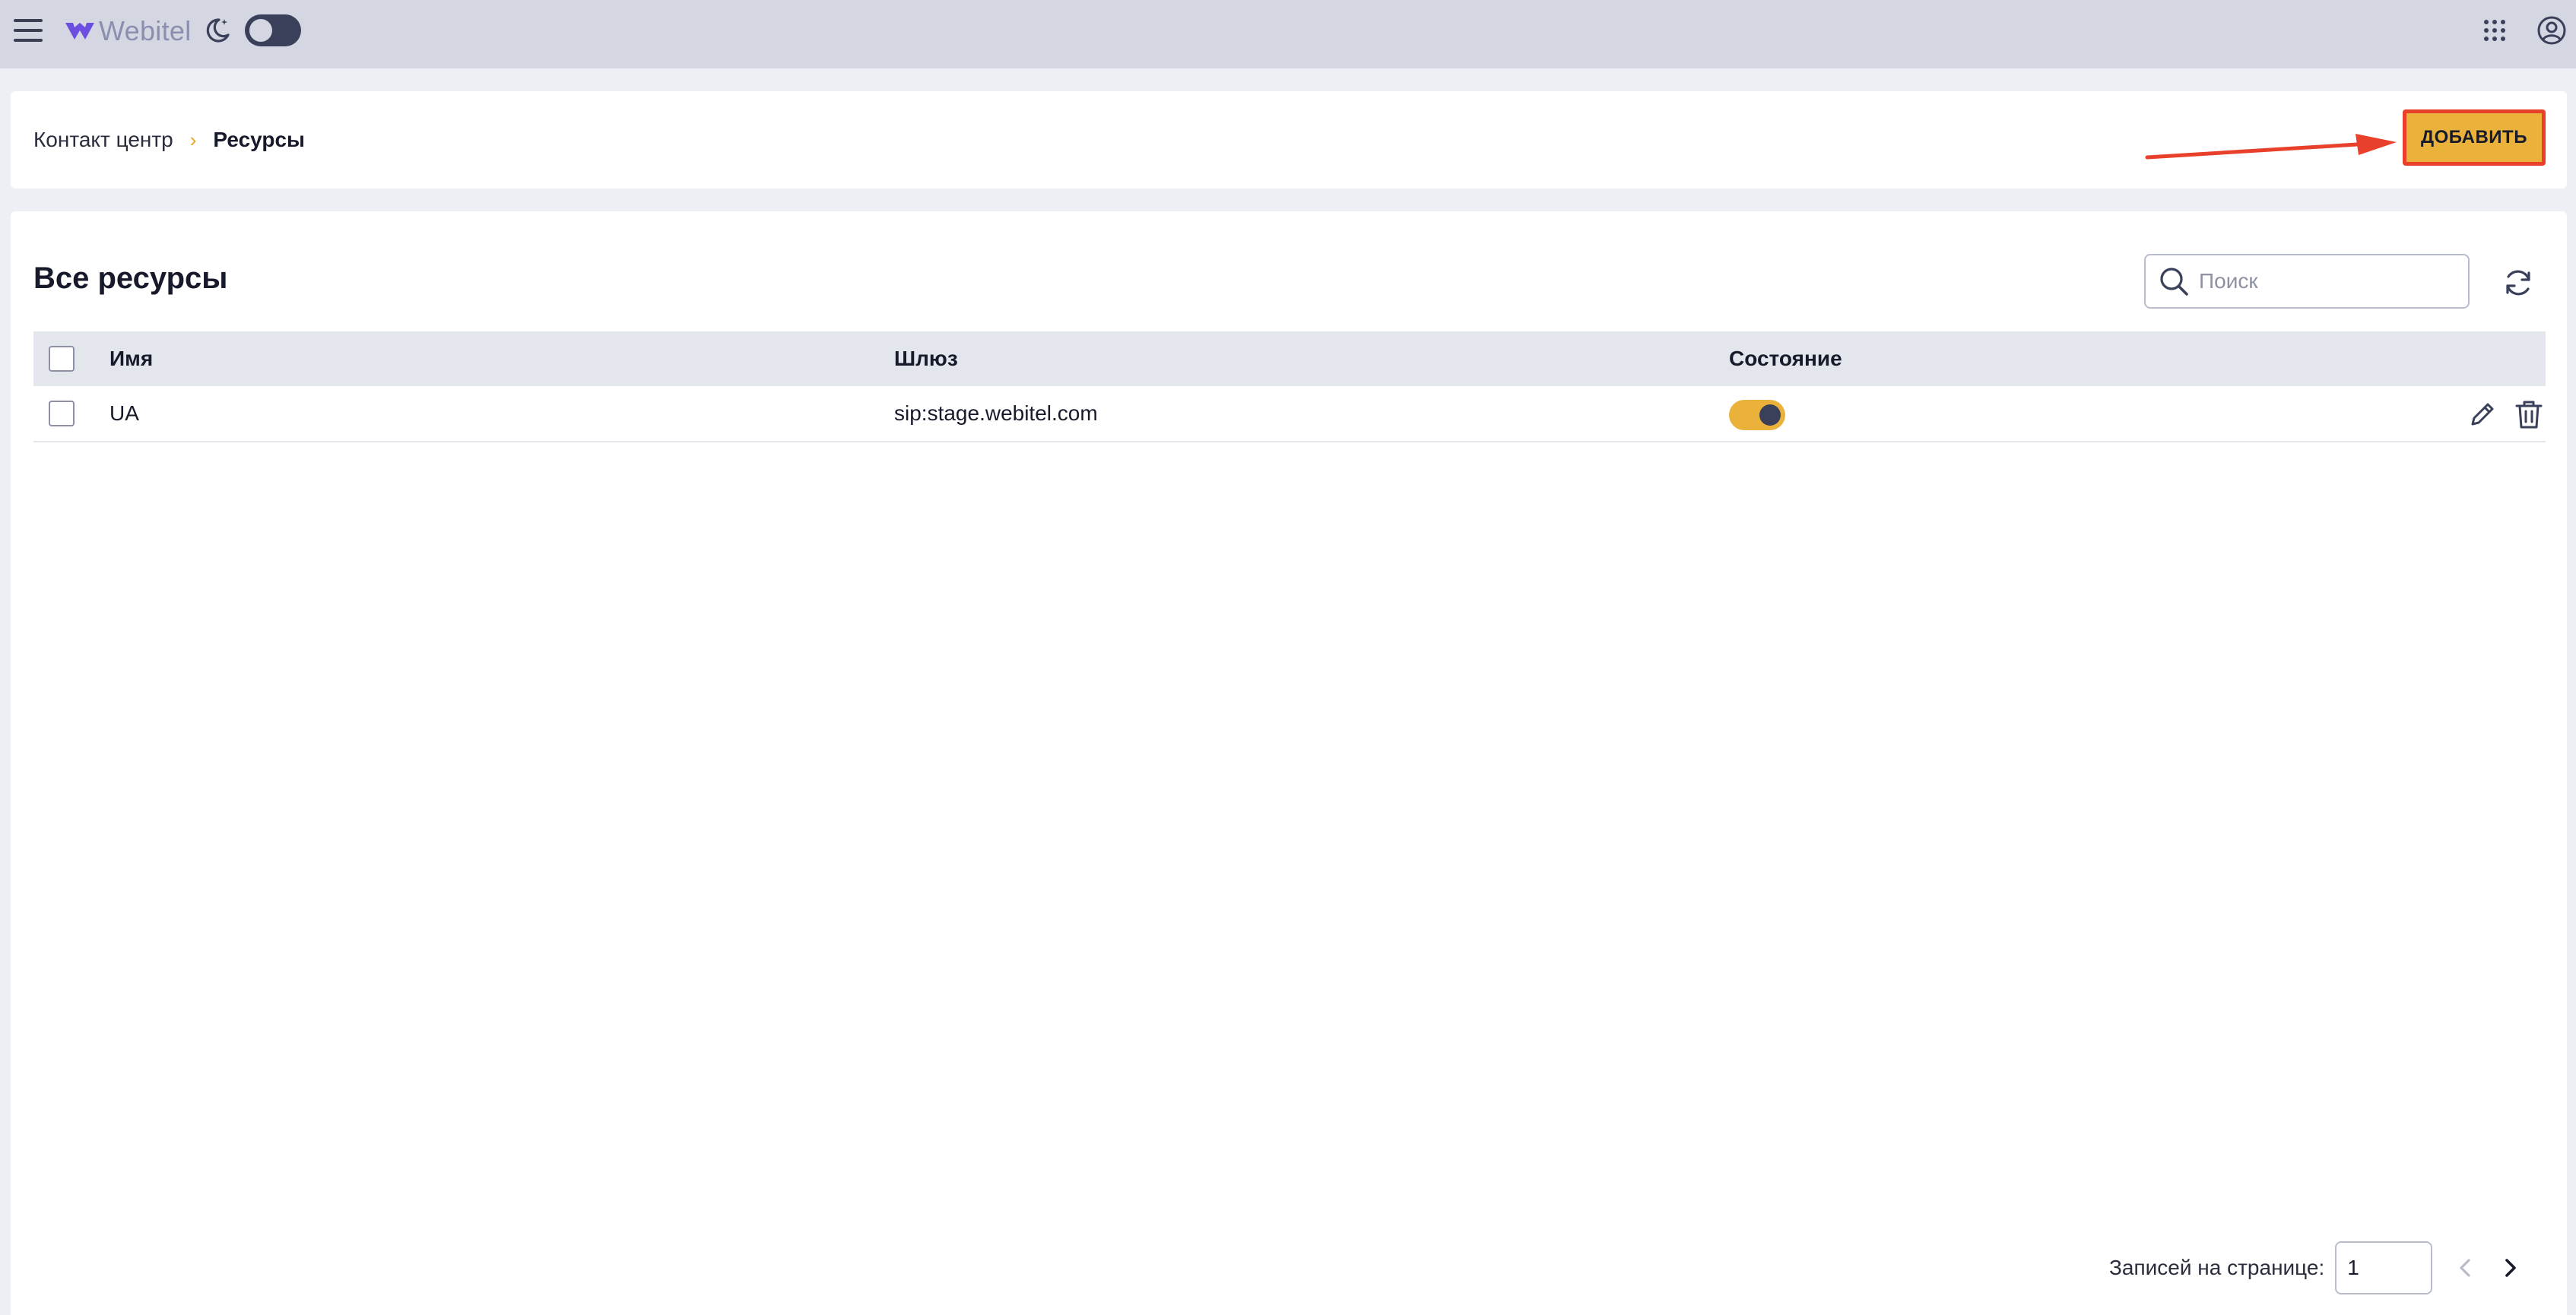  What do you see at coordinates (2551, 30) in the screenshot?
I see `account-icon` at bounding box center [2551, 30].